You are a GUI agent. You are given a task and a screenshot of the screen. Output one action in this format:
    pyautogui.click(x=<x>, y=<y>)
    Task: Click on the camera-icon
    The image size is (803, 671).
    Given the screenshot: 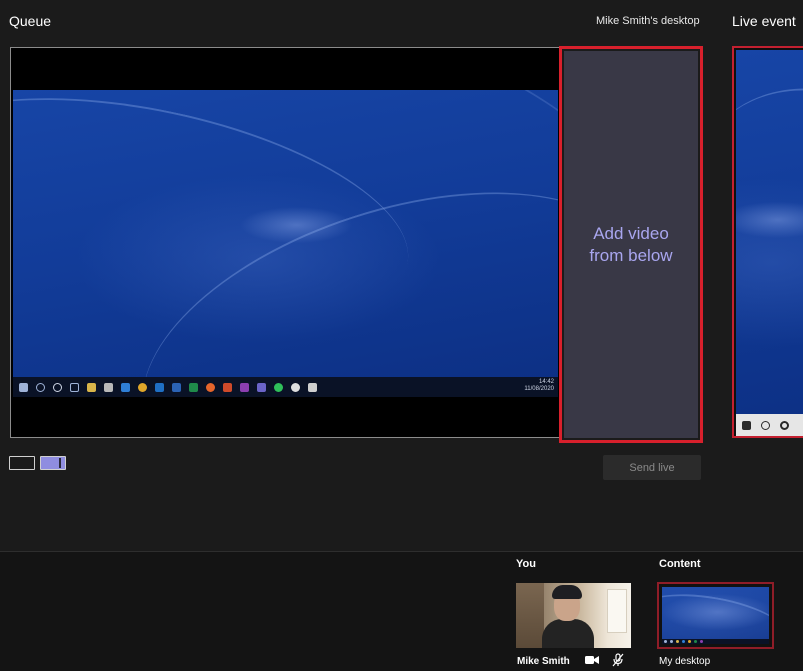 What is the action you would take?
    pyautogui.click(x=592, y=660)
    